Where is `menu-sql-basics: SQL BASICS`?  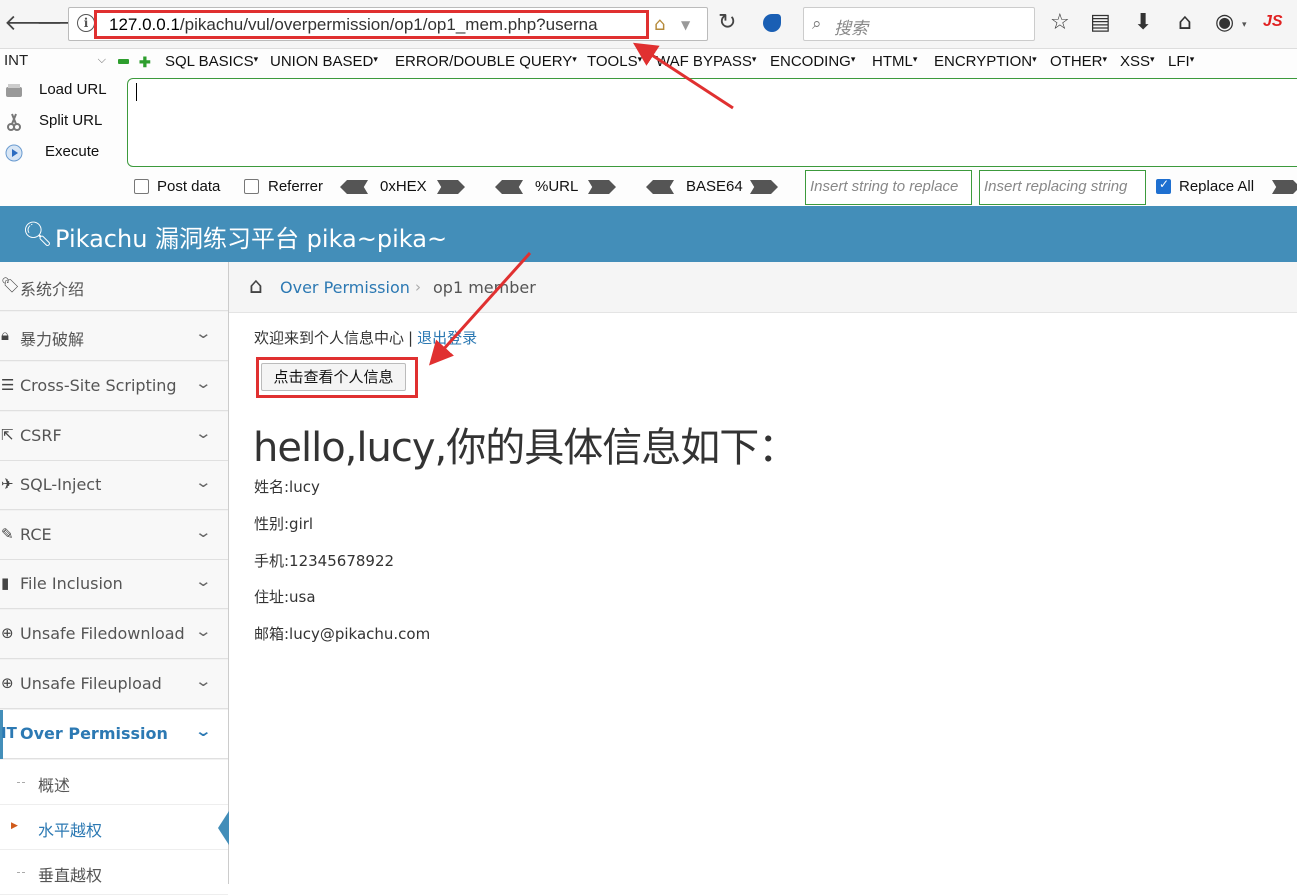 menu-sql-basics: SQL BASICS is located at coordinates (211, 61).